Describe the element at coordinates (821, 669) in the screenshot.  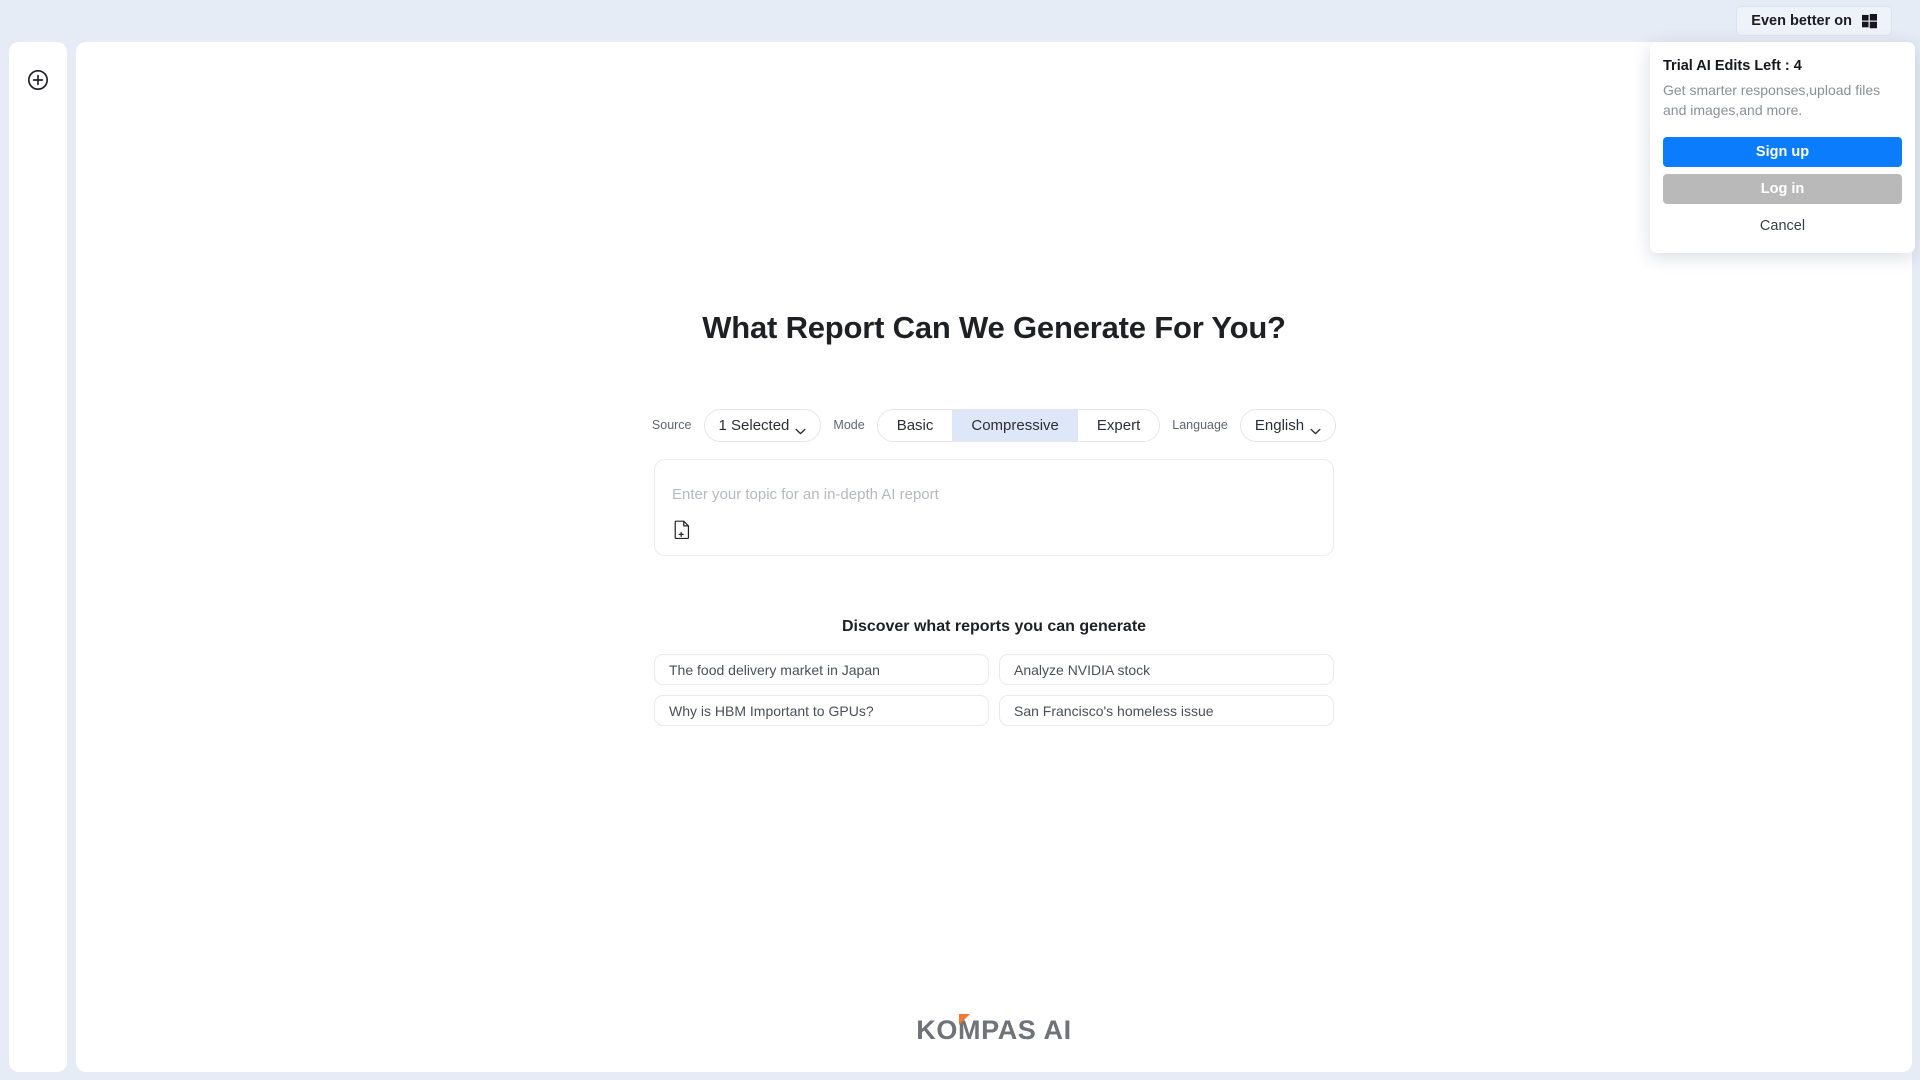
I see `suggestion-chip: The food delivery market in Japan` at that location.